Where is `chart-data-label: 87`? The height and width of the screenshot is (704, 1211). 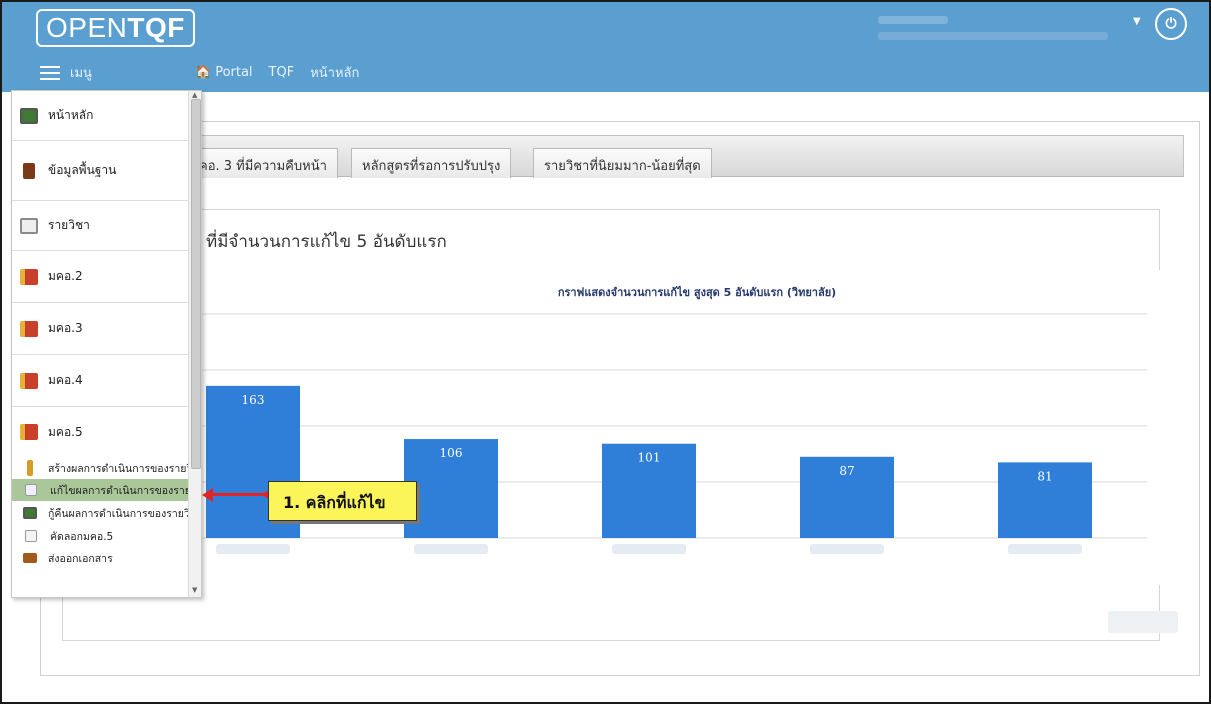
chart-data-label: 87 is located at coordinates (846, 471).